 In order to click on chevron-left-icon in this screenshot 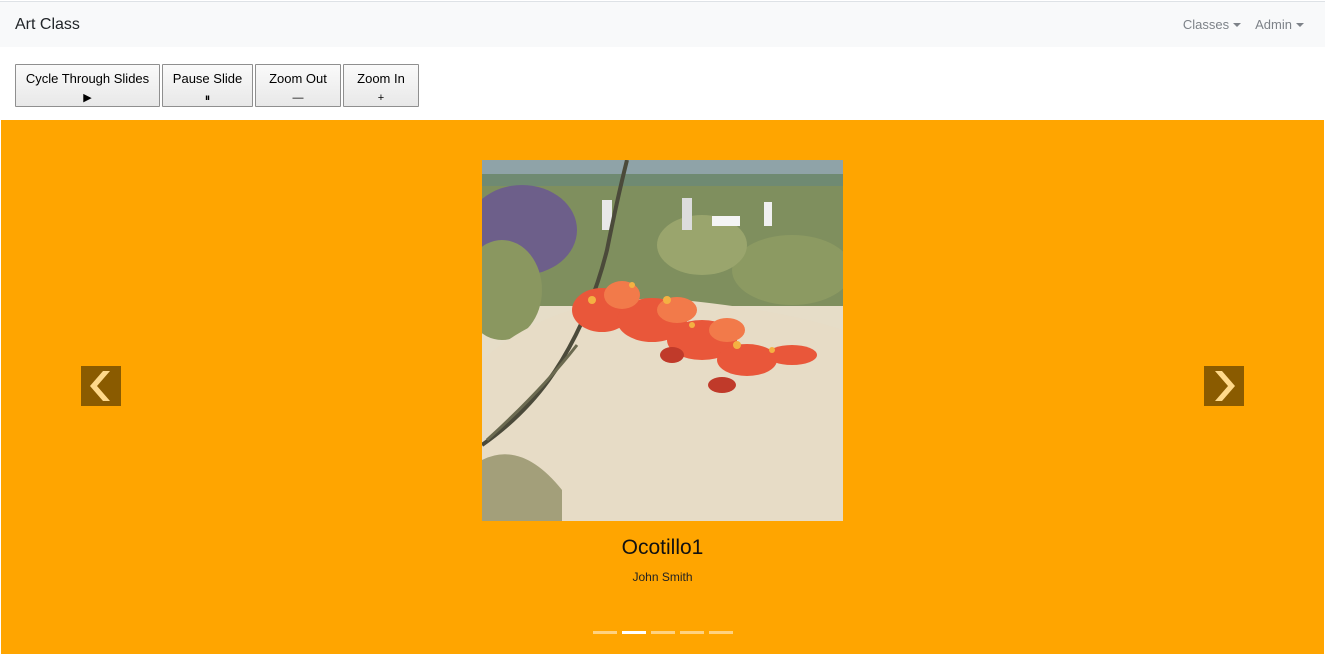, I will do `click(100, 386)`.